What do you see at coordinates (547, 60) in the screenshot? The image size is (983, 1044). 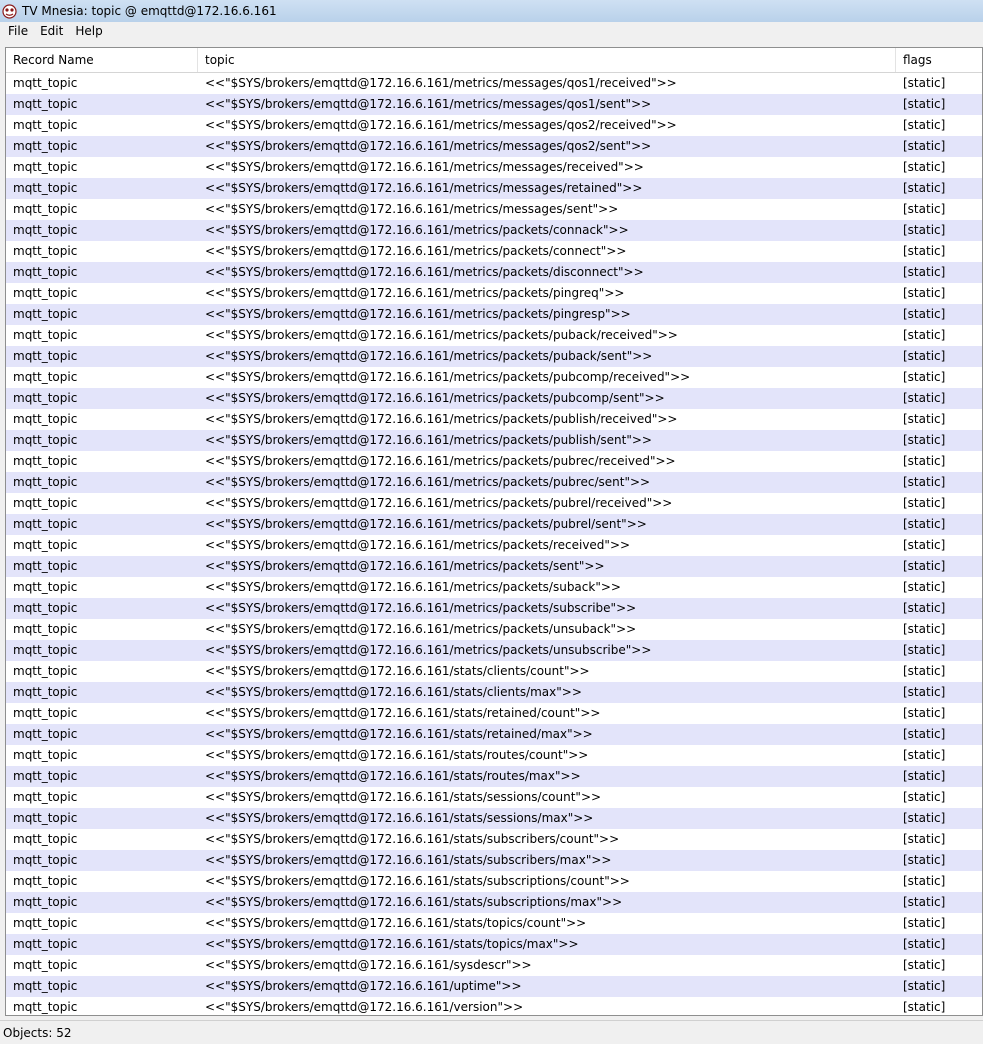 I see `column-header-topic: topic` at bounding box center [547, 60].